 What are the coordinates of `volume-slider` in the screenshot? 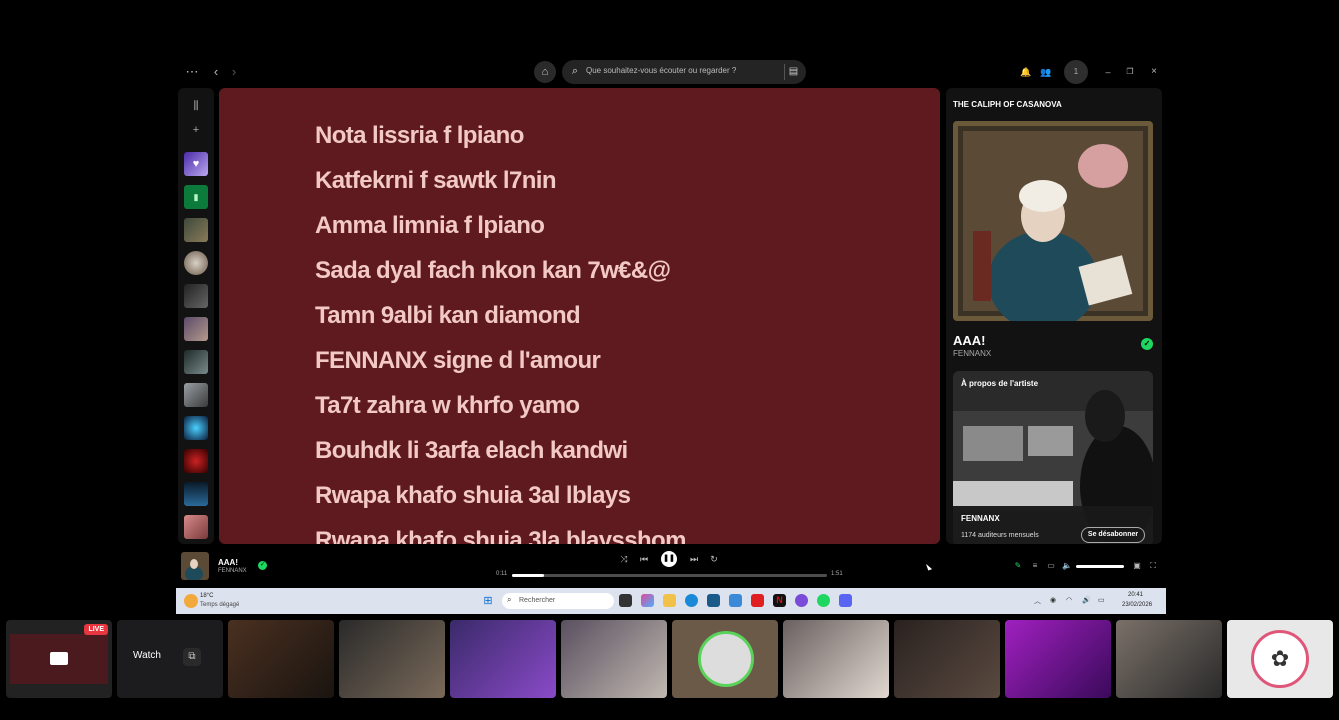 It's located at (1100, 566).